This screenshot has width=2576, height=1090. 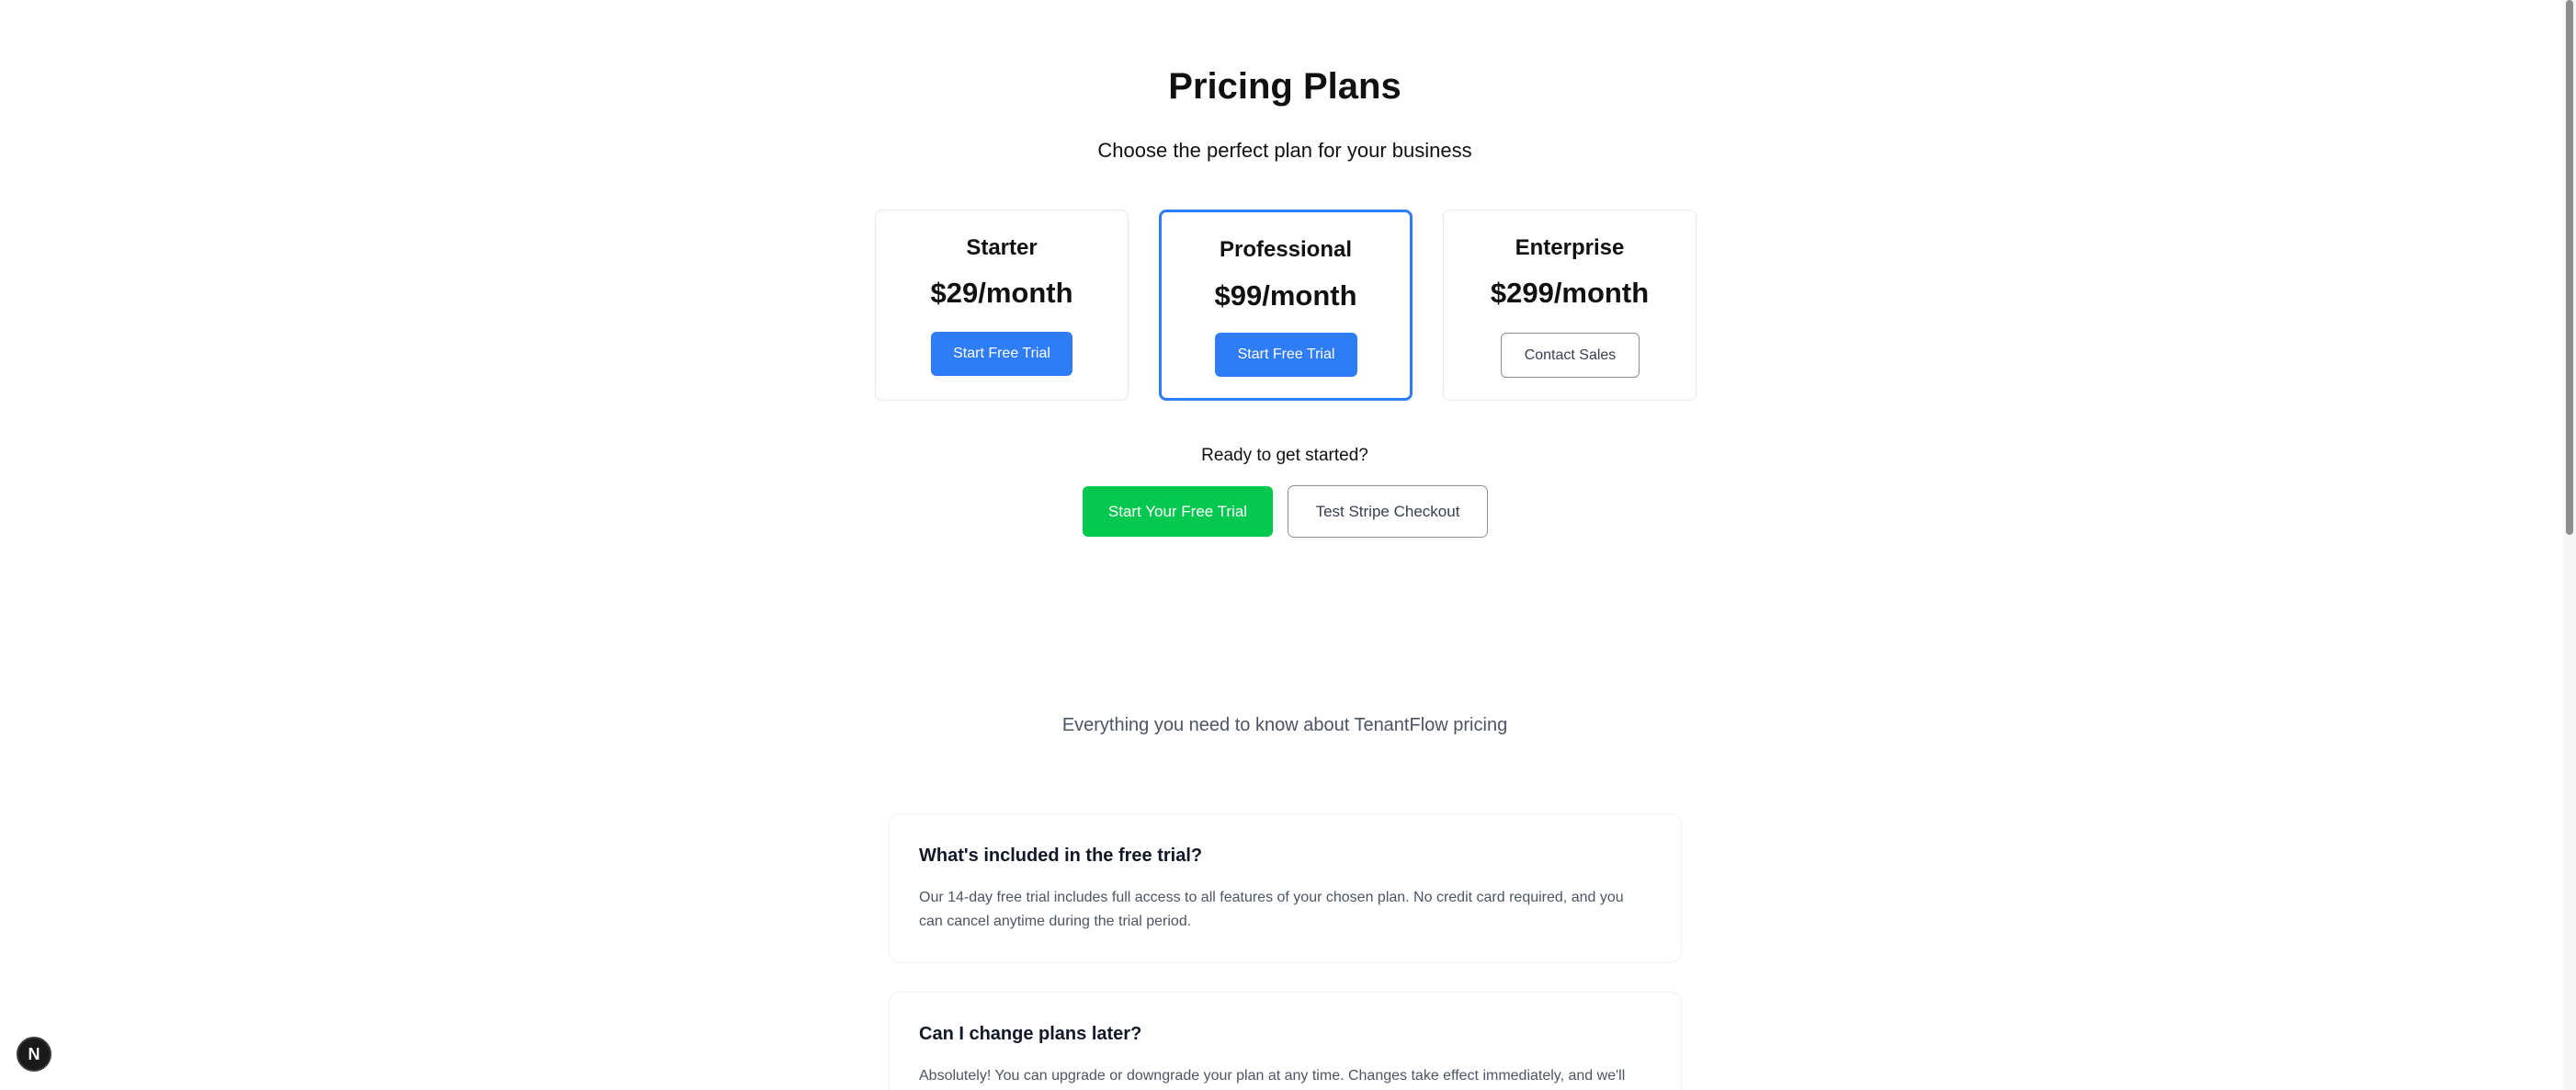 I want to click on contact-sales-button: Contact Sales, so click(x=1570, y=355).